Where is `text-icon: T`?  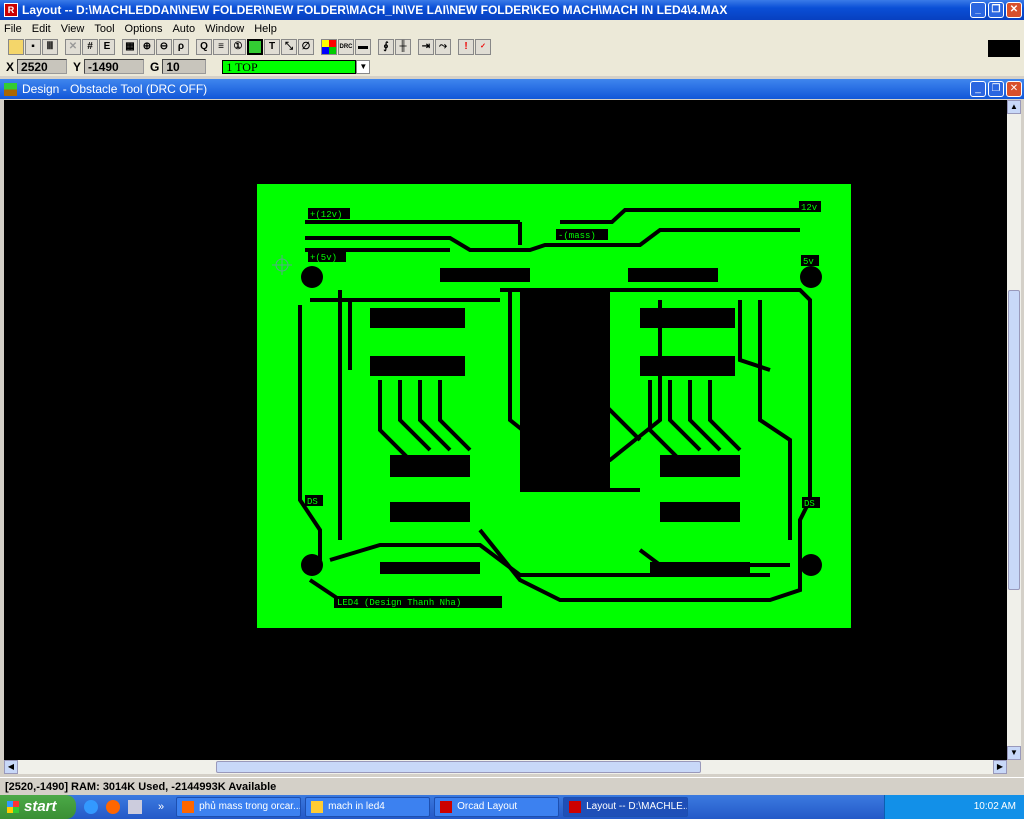
text-icon: T is located at coordinates (272, 47).